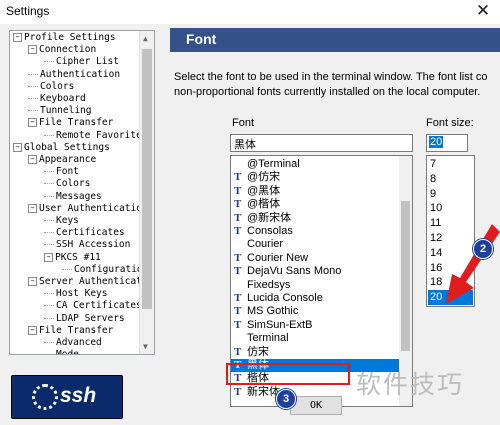  I want to click on tree-item: − Global Settings, so click(61, 148).